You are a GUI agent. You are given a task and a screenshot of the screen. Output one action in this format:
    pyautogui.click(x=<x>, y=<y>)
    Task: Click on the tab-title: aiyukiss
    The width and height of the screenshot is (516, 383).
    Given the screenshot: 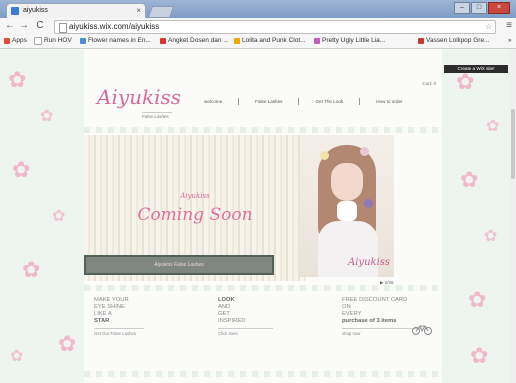 What is the action you would take?
    pyautogui.click(x=35, y=10)
    